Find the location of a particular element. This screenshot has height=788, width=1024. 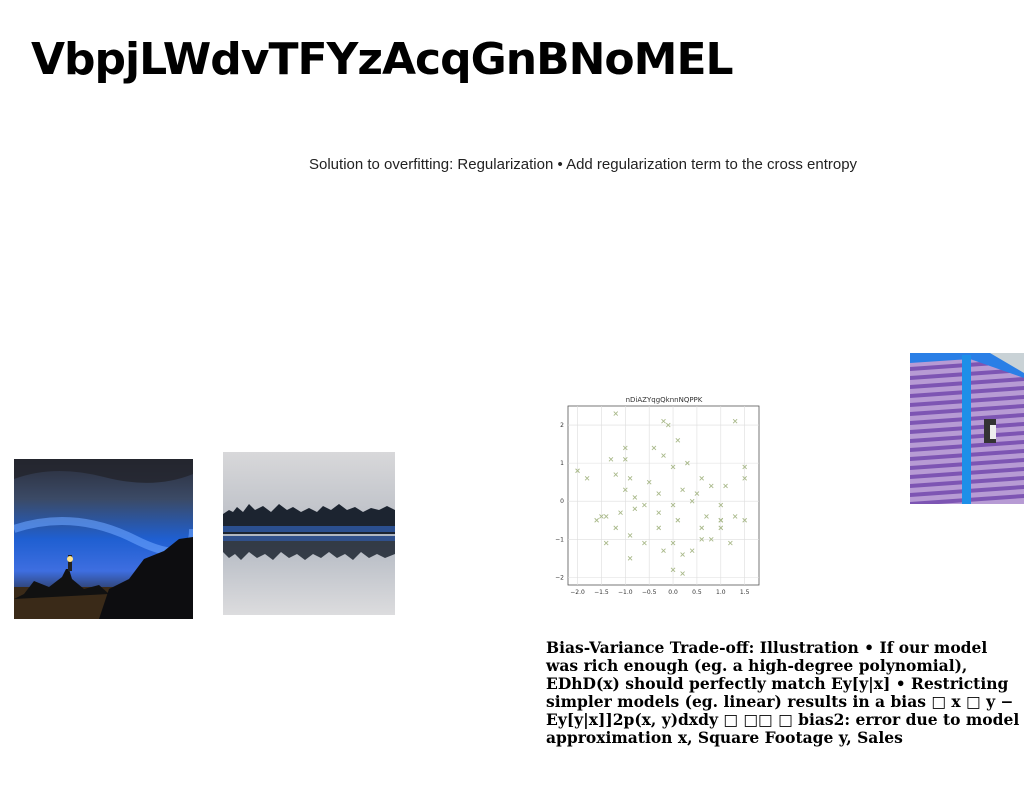

x-tick-label: −1.0 is located at coordinates (625, 592).